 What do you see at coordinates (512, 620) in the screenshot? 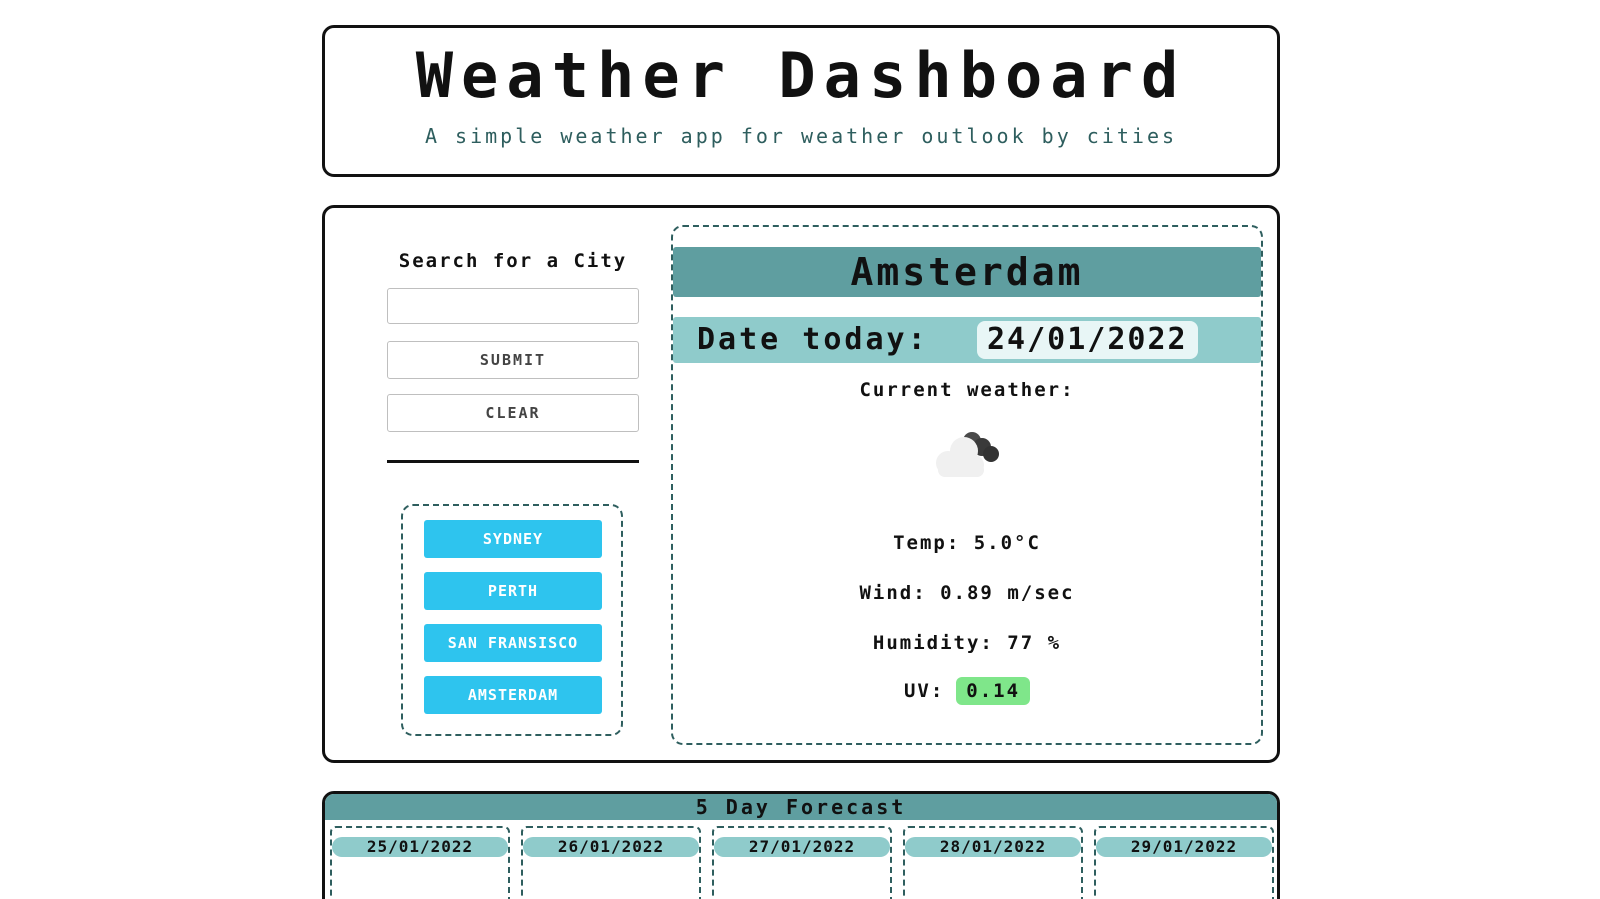
I see `search-history-panel: SYDNEY PERTH SAN FRANSISCO AMSTERDAM` at bounding box center [512, 620].